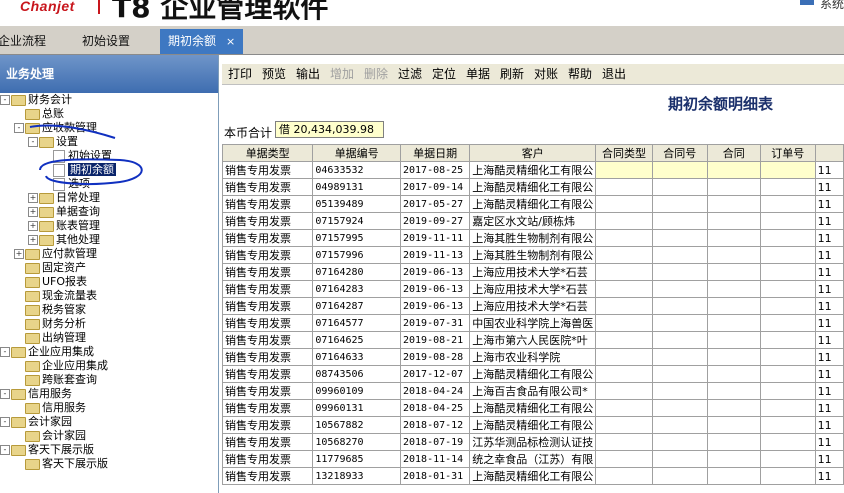 Image resolution: width=844 pixels, height=493 pixels. Describe the element at coordinates (109, 142) in the screenshot. I see `sidebar-item: - 设置` at that location.